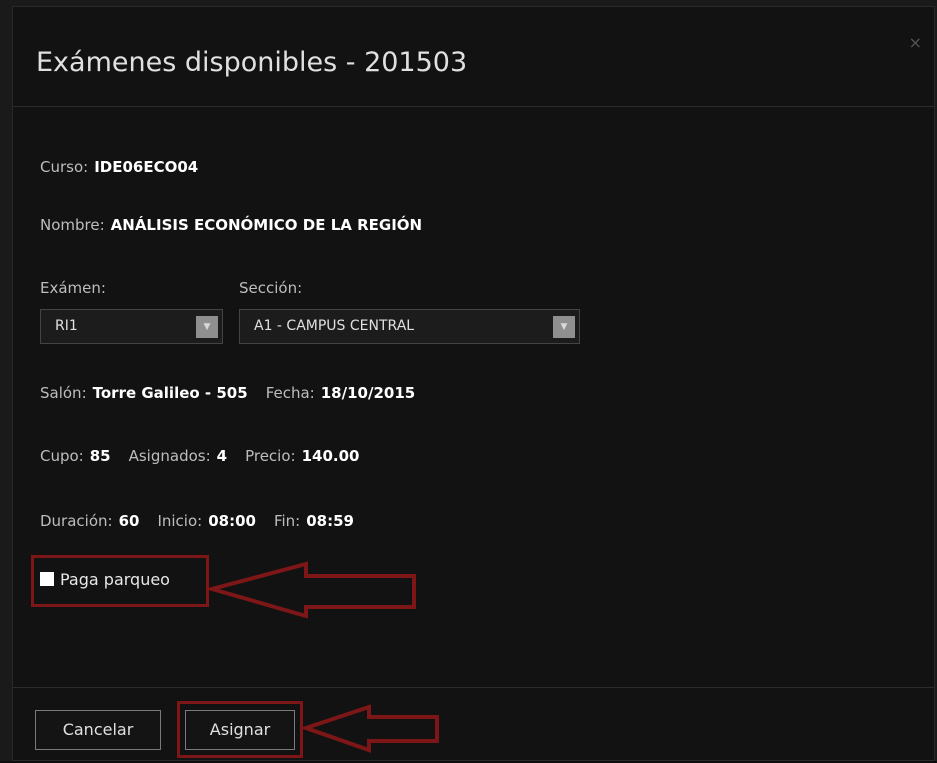 Image resolution: width=937 pixels, height=763 pixels. I want to click on nombre-label: Nombre:, so click(72, 225).